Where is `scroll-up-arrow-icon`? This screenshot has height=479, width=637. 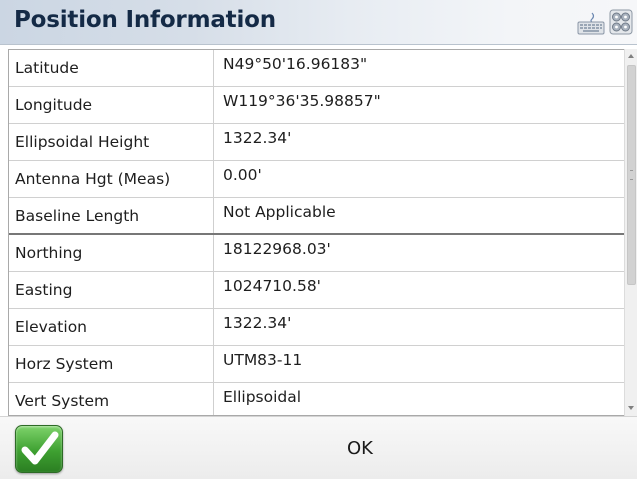 scroll-up-arrow-icon is located at coordinates (631, 56).